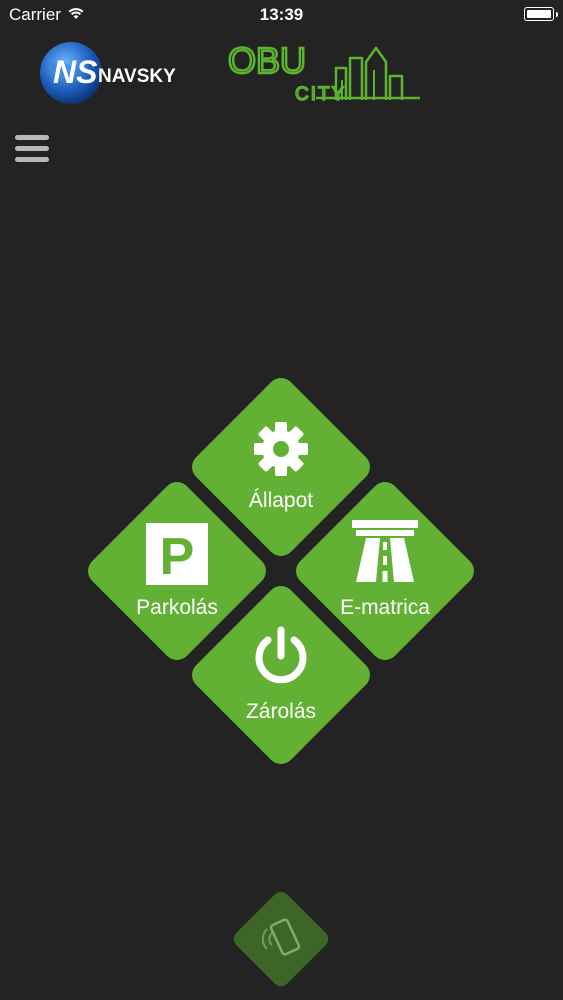  What do you see at coordinates (75, 72) in the screenshot?
I see `svg-text: NS` at bounding box center [75, 72].